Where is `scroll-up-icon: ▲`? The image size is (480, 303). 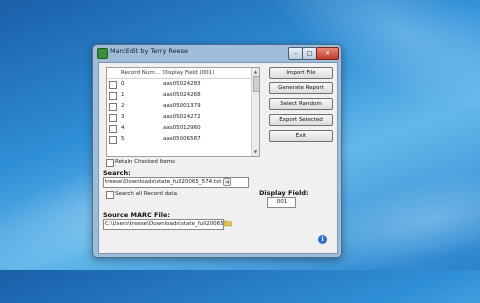 scroll-up-icon: ▲ is located at coordinates (255, 72).